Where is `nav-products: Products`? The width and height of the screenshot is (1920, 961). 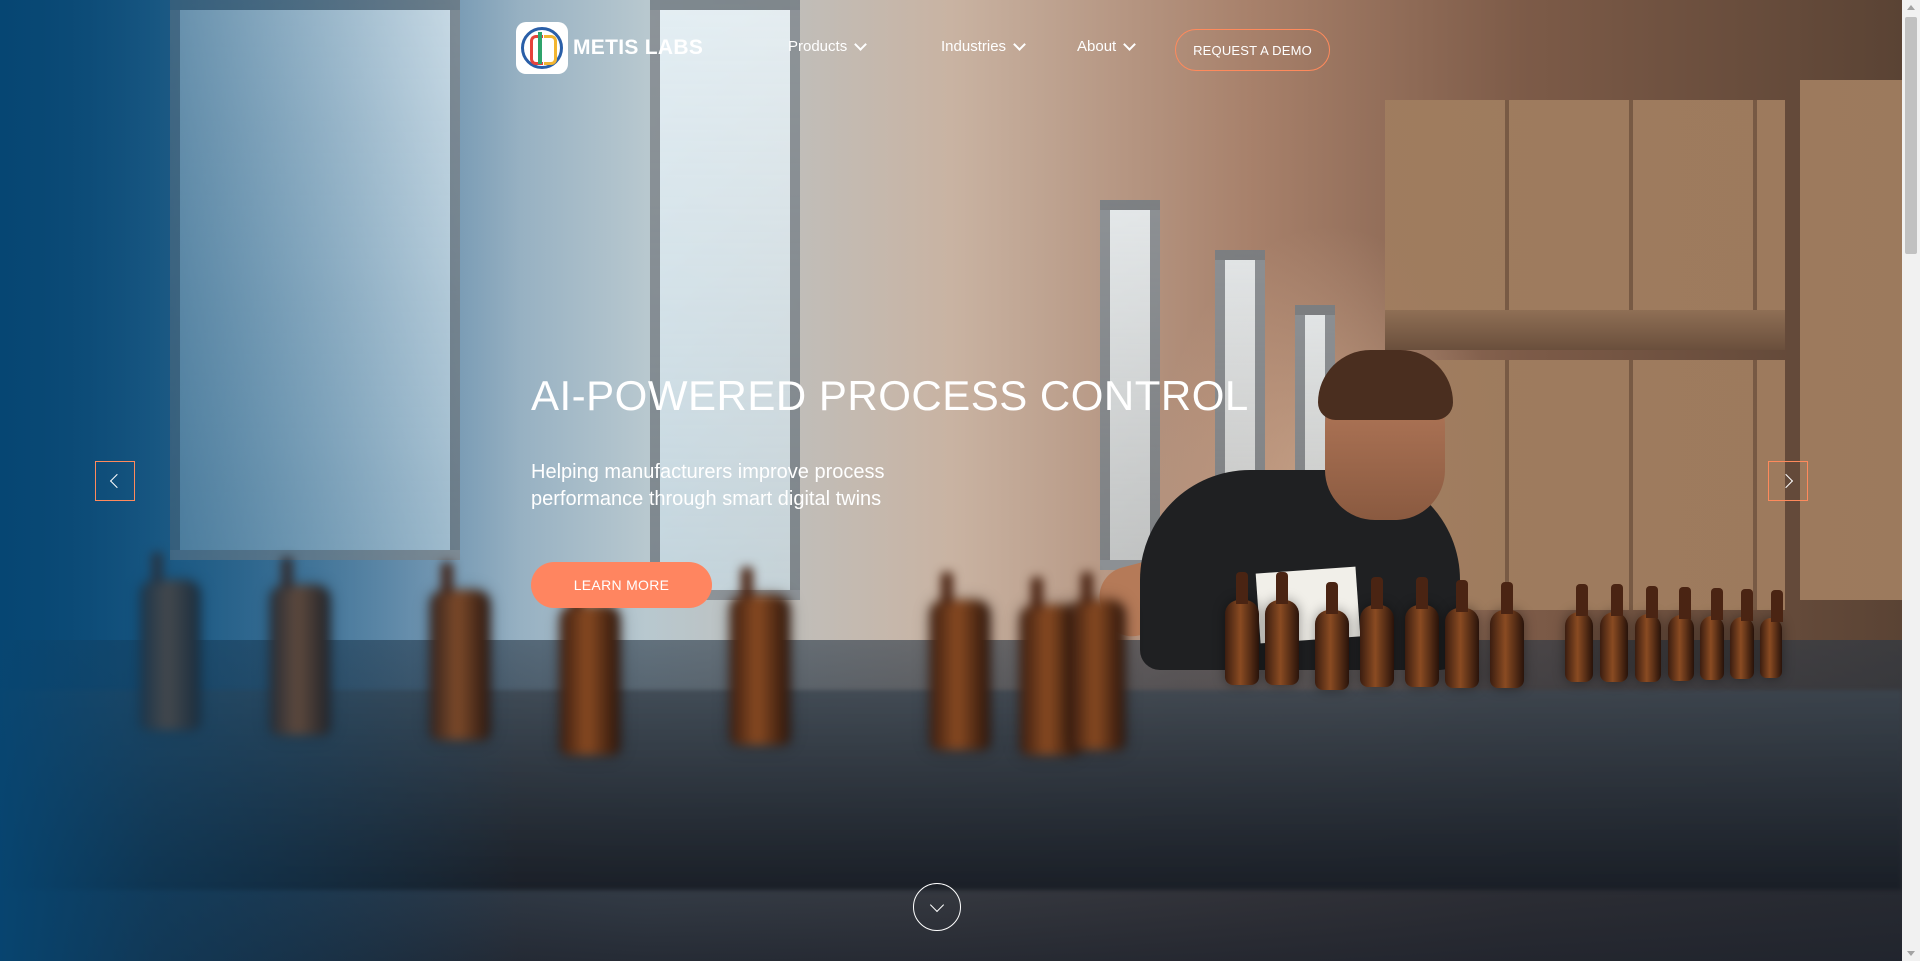
nav-products: Products is located at coordinates (828, 46).